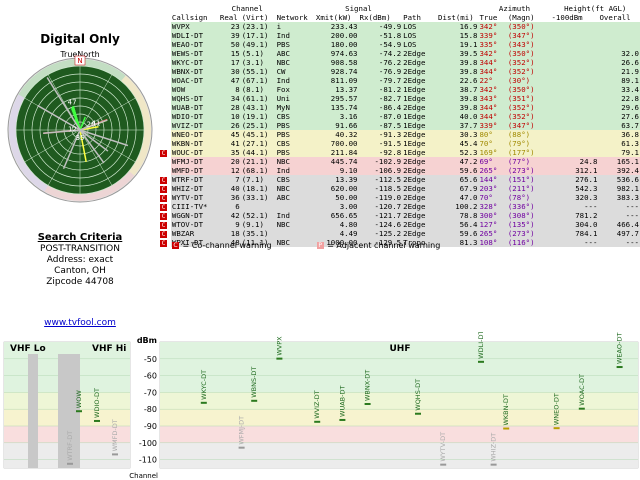 This screenshot has width=640, height=480. What do you see at coordinates (194, 161) in the screenshot?
I see `cell-cs: WFMJ-DT` at bounding box center [194, 161].